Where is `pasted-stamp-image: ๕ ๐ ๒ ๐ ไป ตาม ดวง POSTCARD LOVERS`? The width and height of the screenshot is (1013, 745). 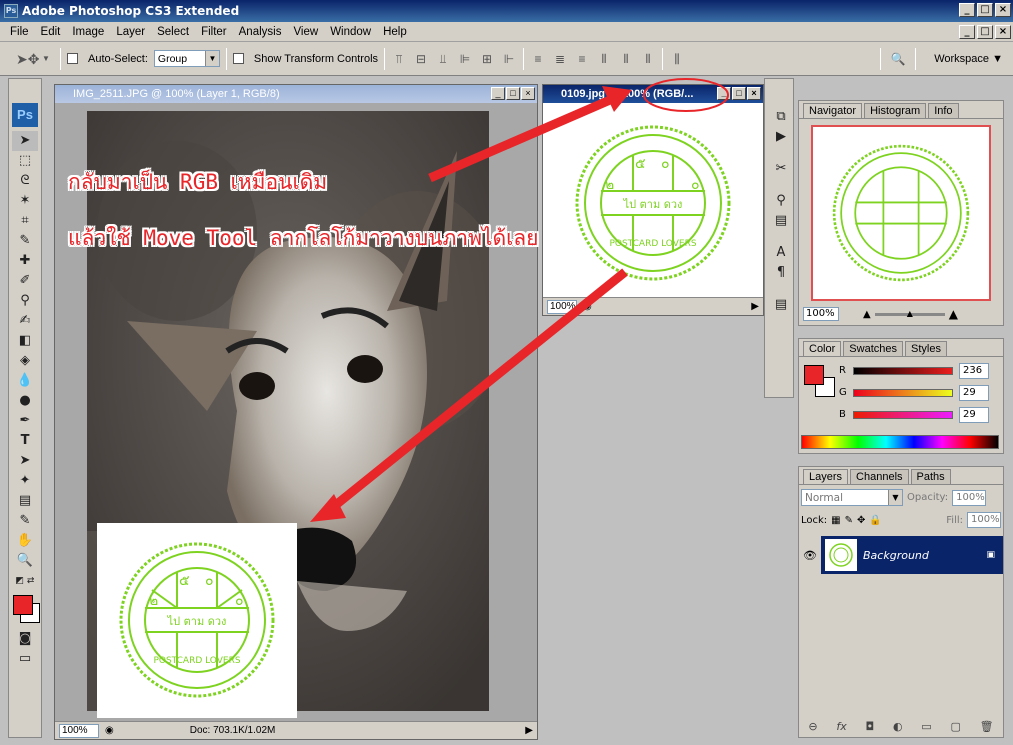 pasted-stamp-image: ๕ ๐ ๒ ๐ ไป ตาม ดวง POSTCARD LOVERS is located at coordinates (197, 620).